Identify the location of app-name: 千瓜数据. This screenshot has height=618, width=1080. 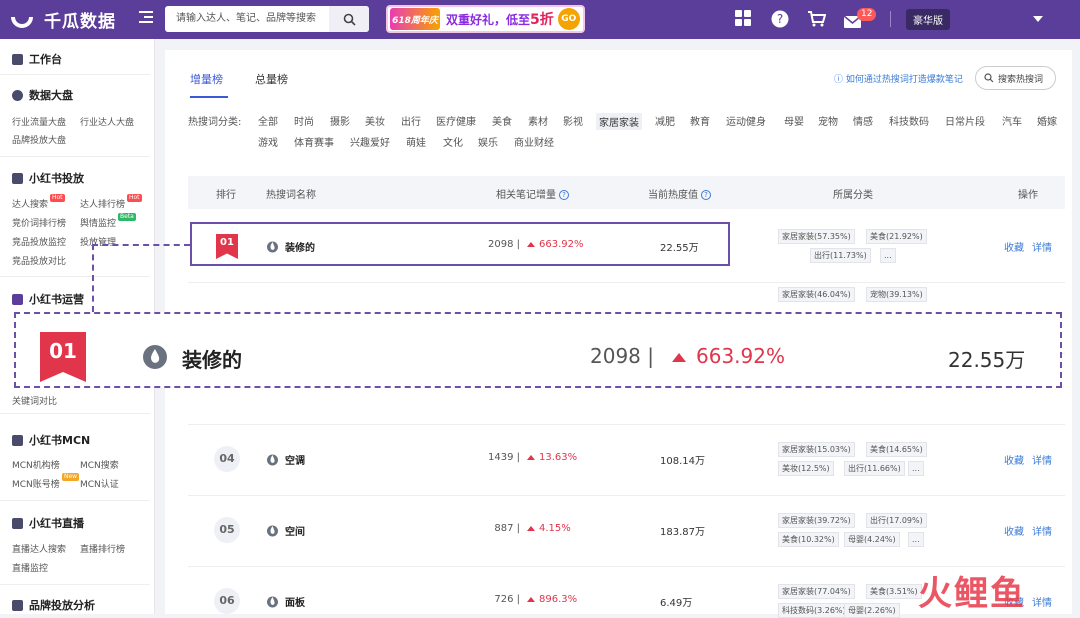
(80, 22).